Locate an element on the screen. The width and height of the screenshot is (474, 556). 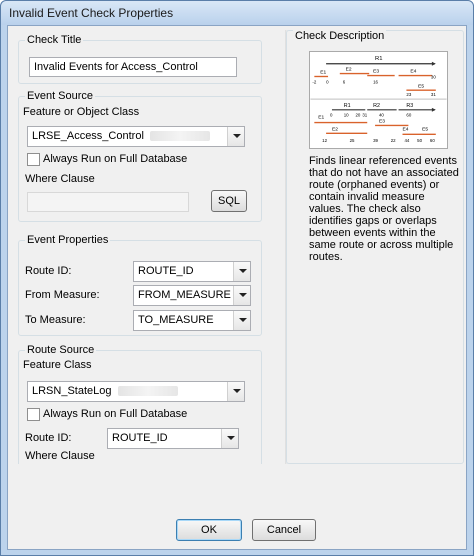
route-feature-class-label: Feature Class is located at coordinates (57, 365).